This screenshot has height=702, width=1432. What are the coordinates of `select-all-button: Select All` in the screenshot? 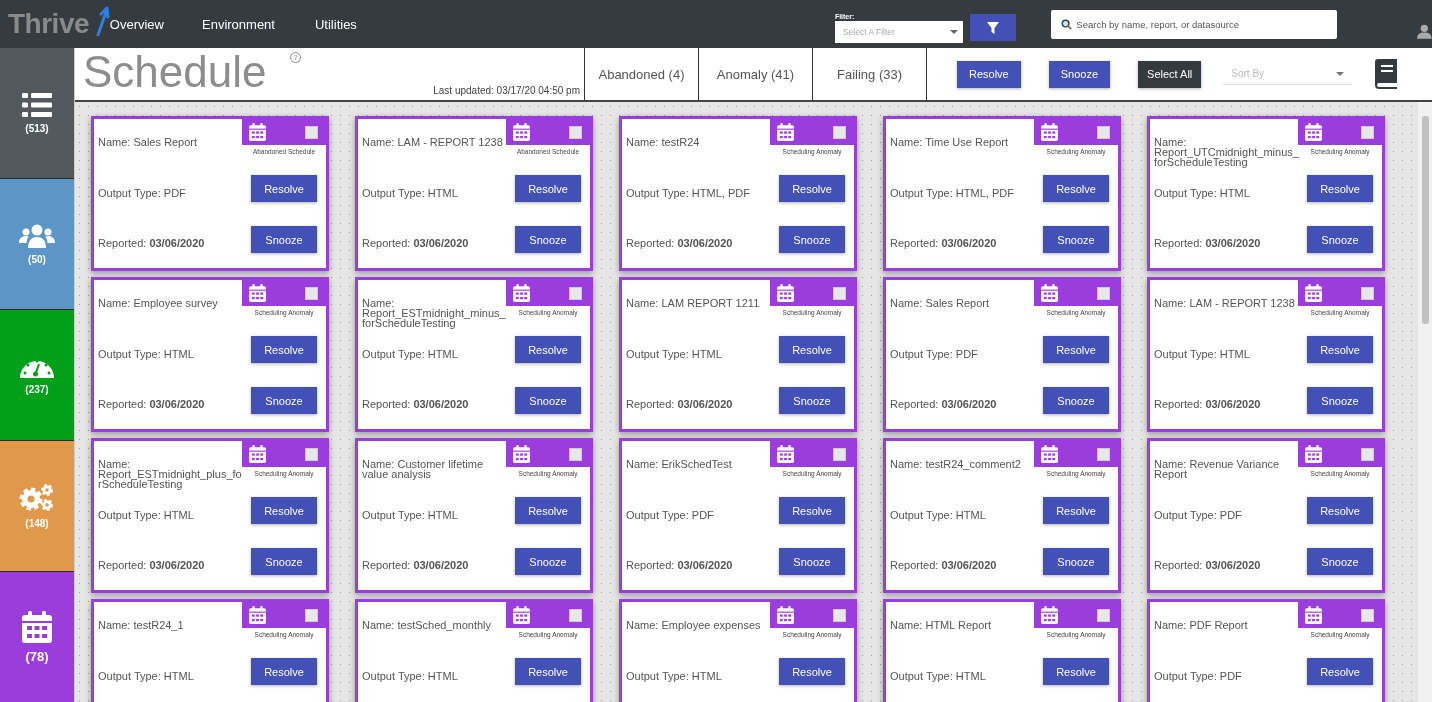 It's located at (1170, 74).